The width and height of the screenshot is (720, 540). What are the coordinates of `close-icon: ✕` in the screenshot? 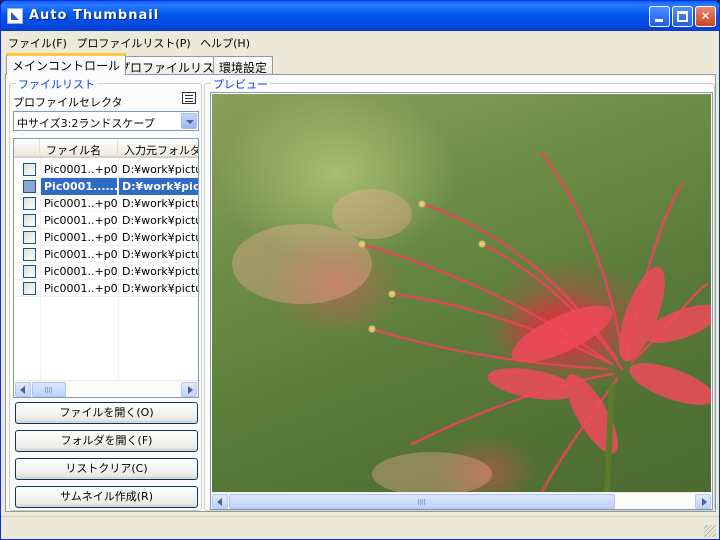 It's located at (705, 16).